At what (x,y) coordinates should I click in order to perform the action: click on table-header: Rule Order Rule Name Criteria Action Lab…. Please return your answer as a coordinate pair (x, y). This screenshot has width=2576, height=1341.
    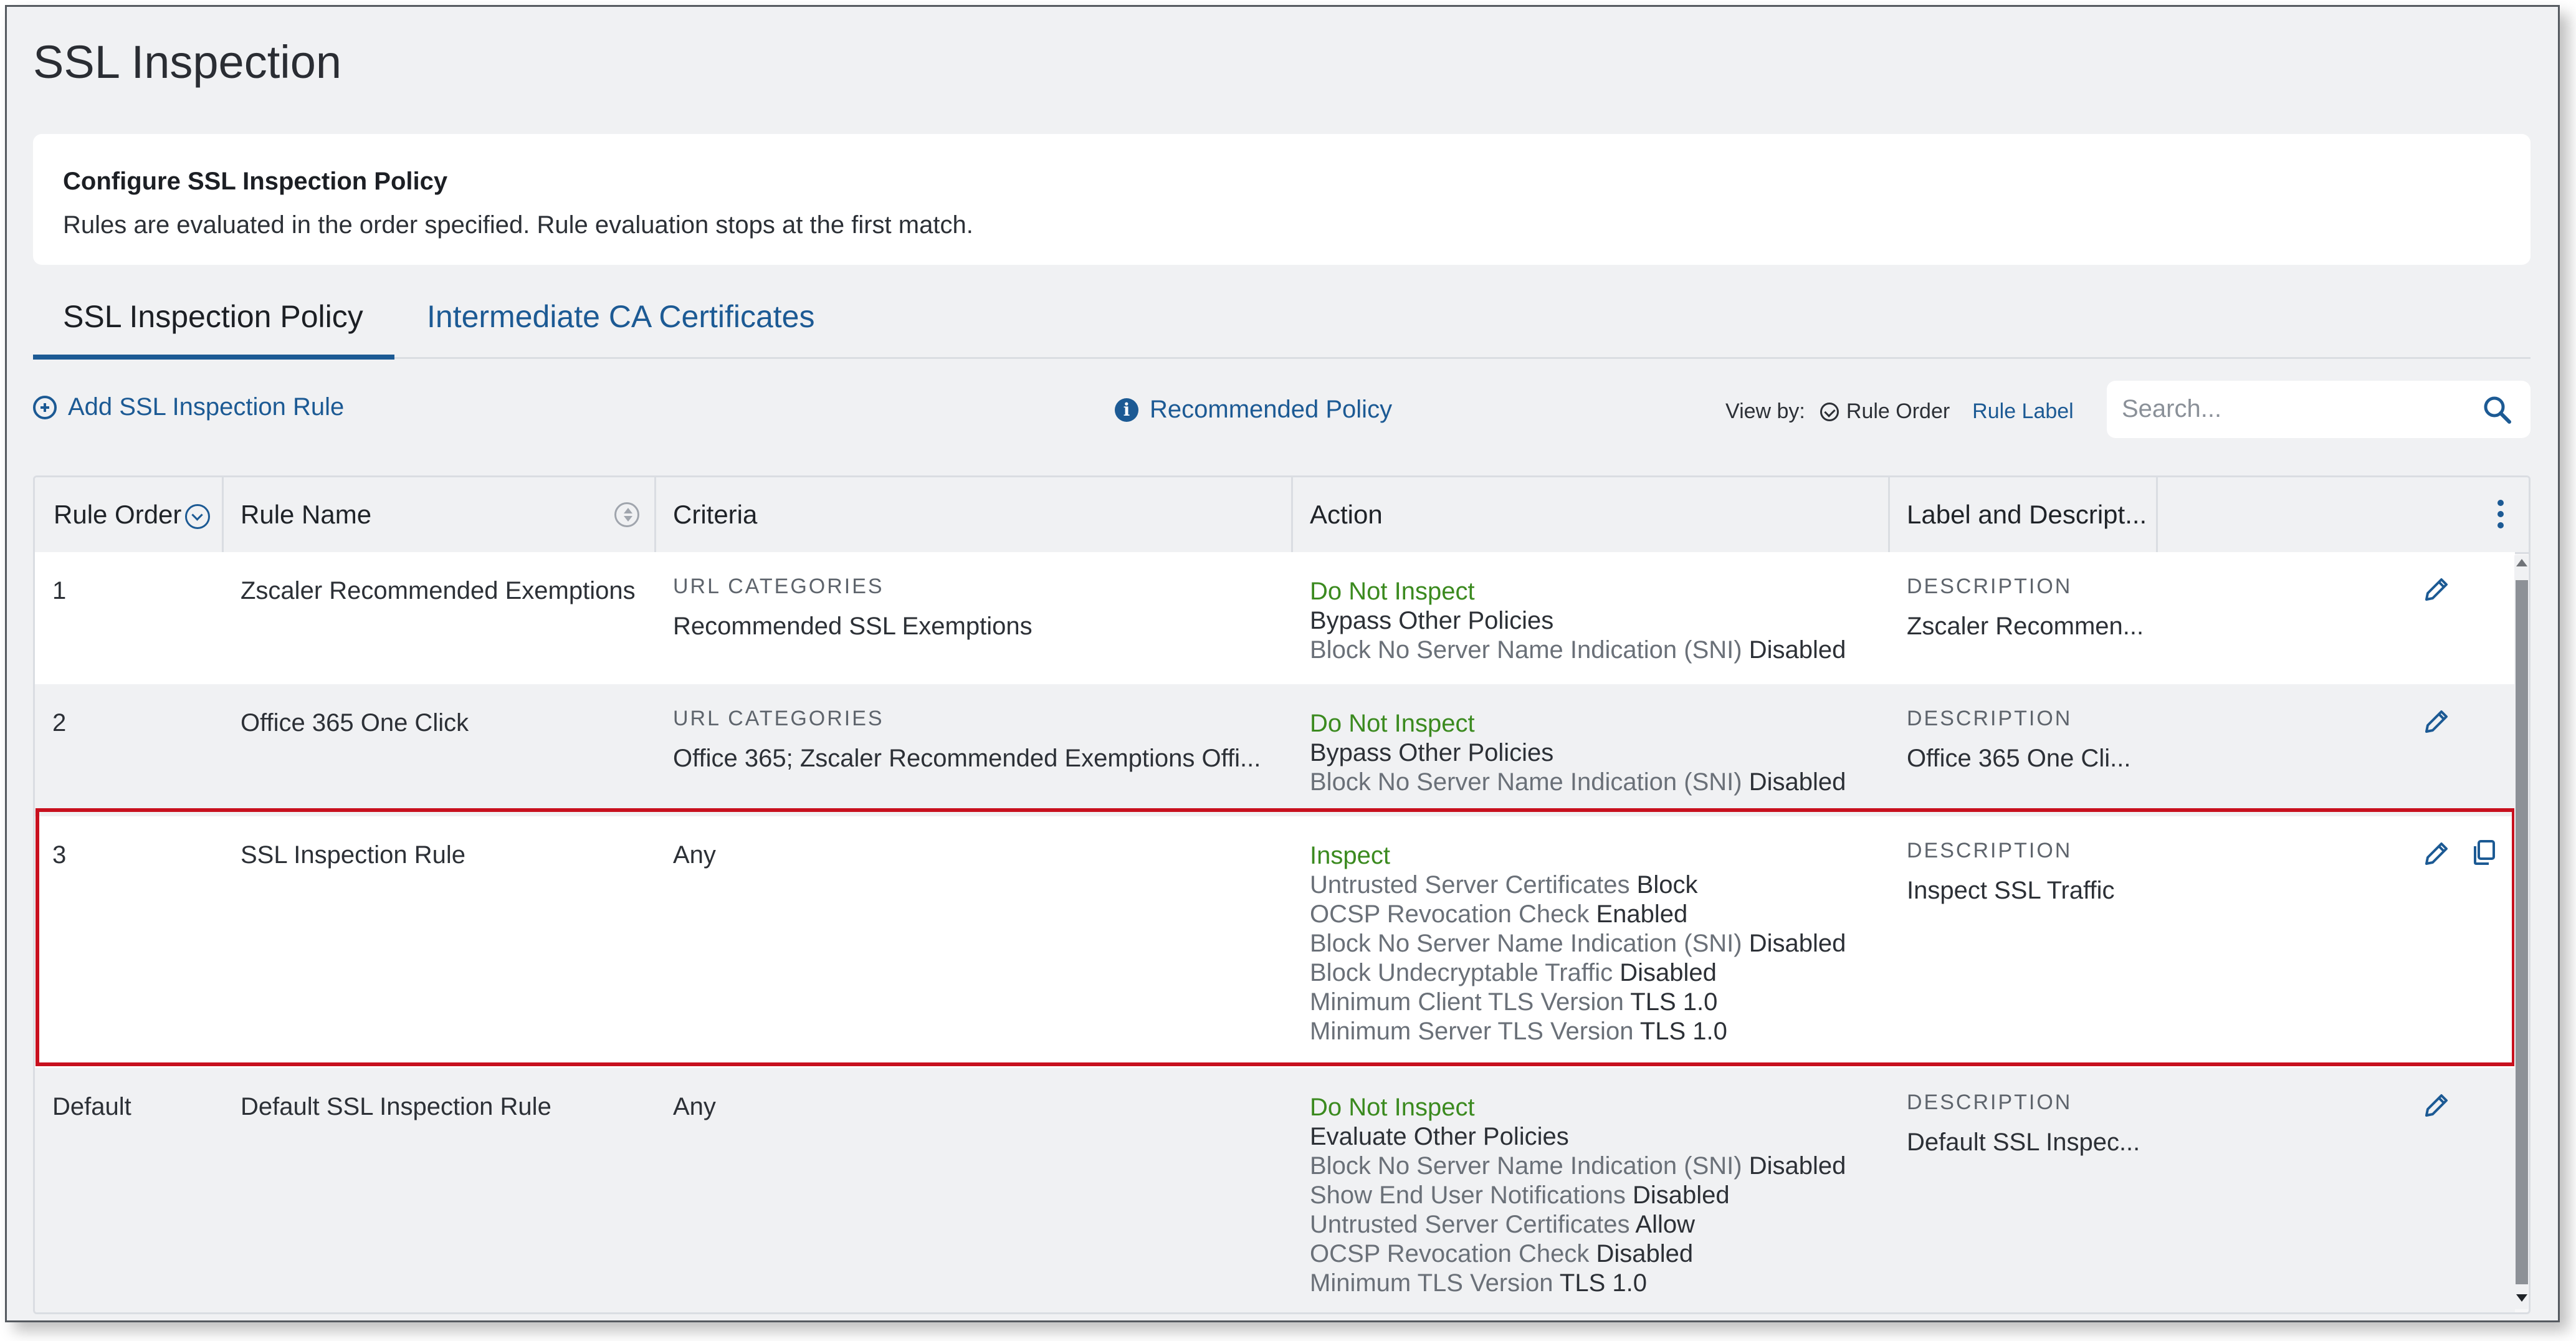
    Looking at the image, I should click on (1282, 516).